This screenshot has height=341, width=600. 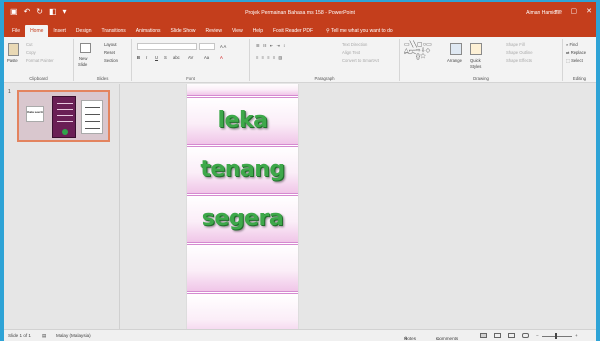 I want to click on strikethrough-button: abc, so click(x=176, y=57).